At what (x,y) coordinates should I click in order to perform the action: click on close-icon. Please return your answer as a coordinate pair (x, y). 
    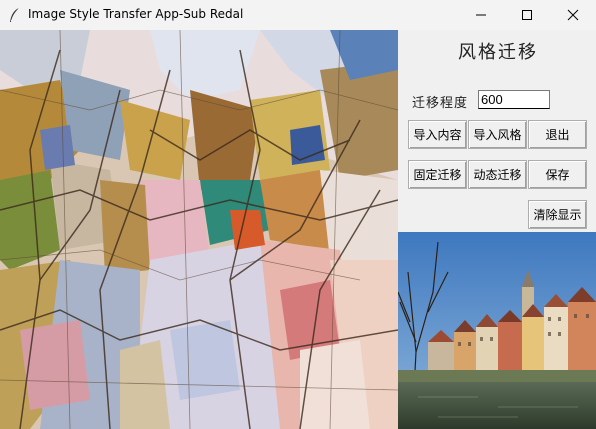
    Looking at the image, I should click on (573, 15).